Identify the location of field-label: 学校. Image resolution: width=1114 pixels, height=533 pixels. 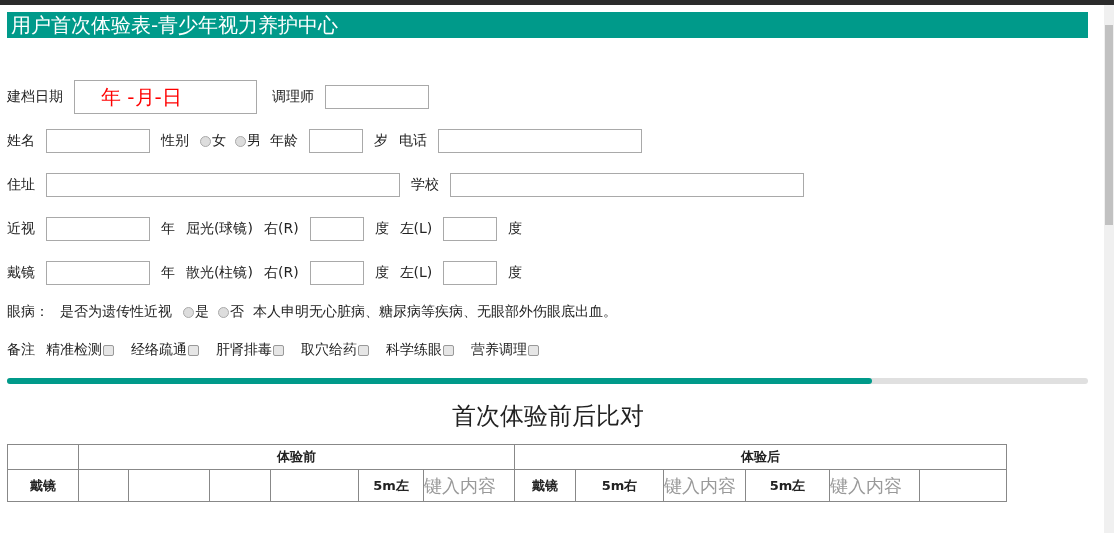
(425, 185).